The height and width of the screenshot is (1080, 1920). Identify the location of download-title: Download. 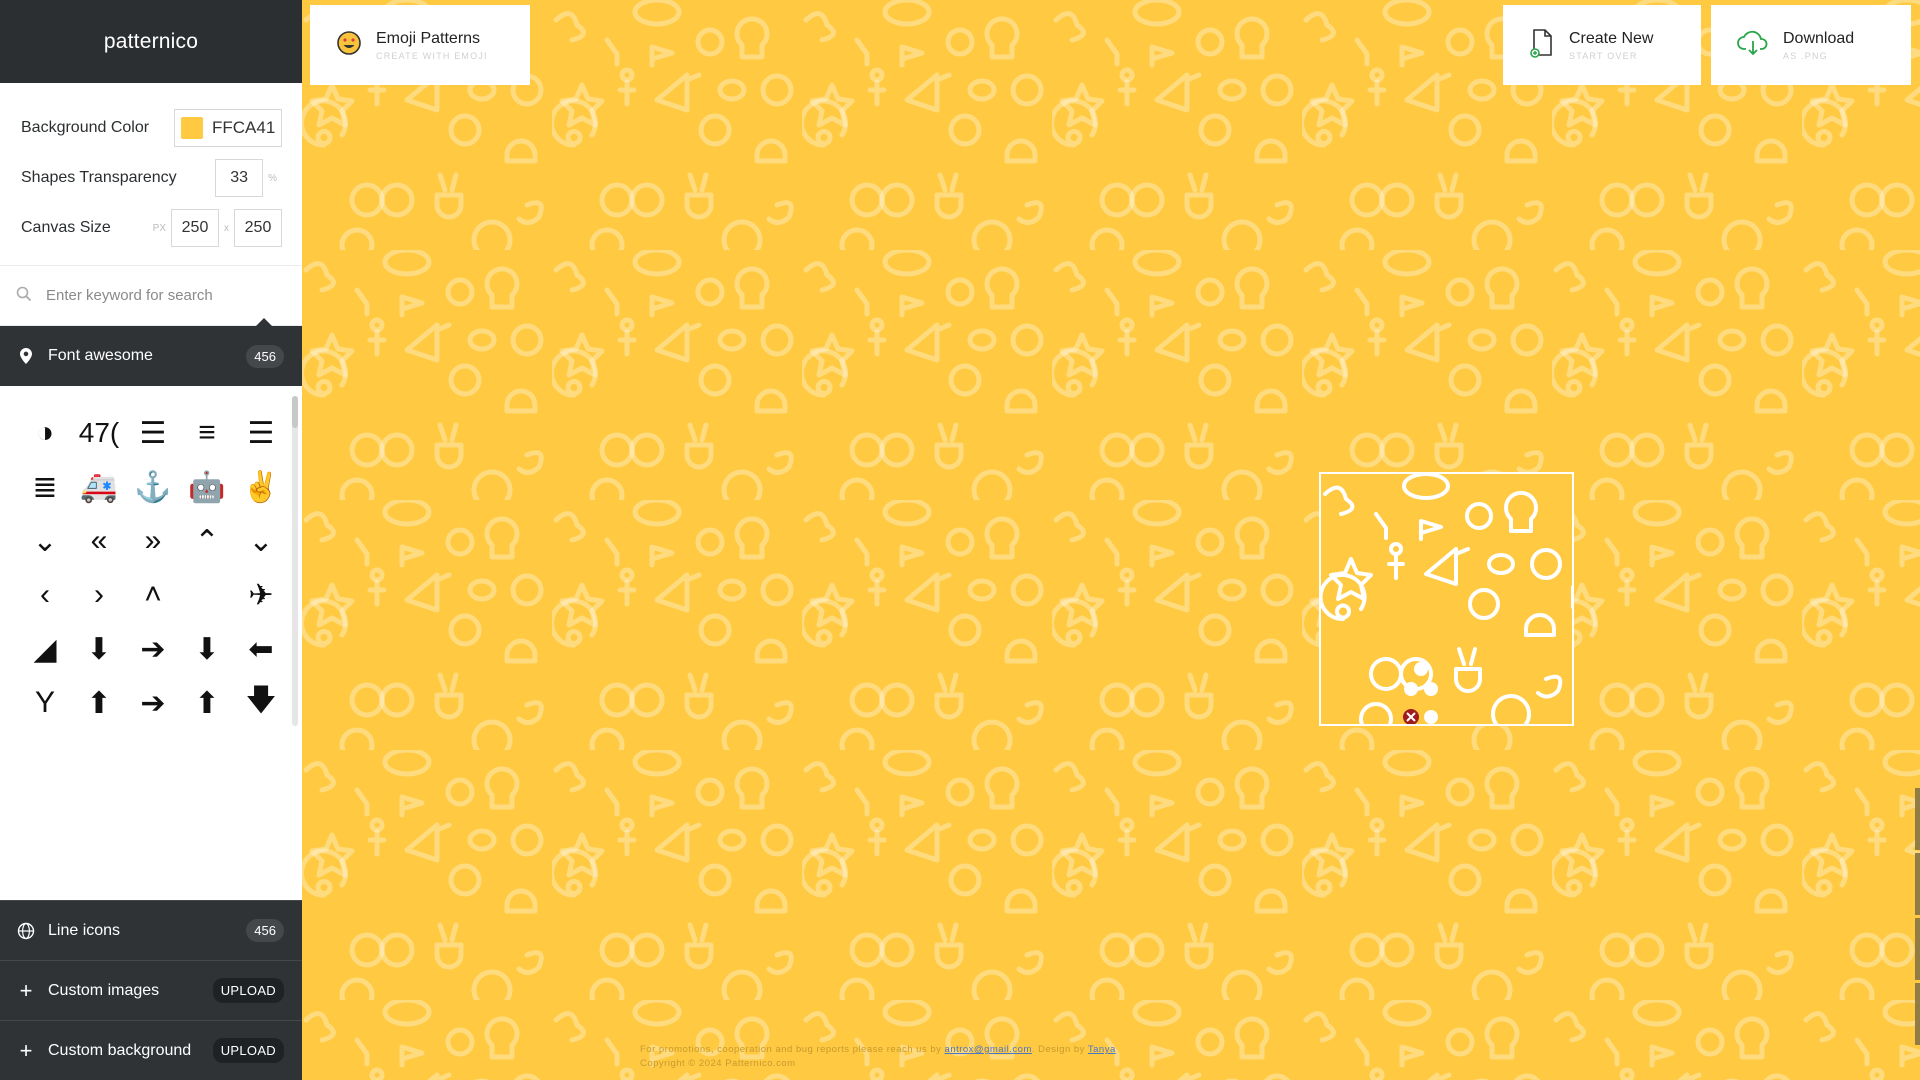
(1819, 38).